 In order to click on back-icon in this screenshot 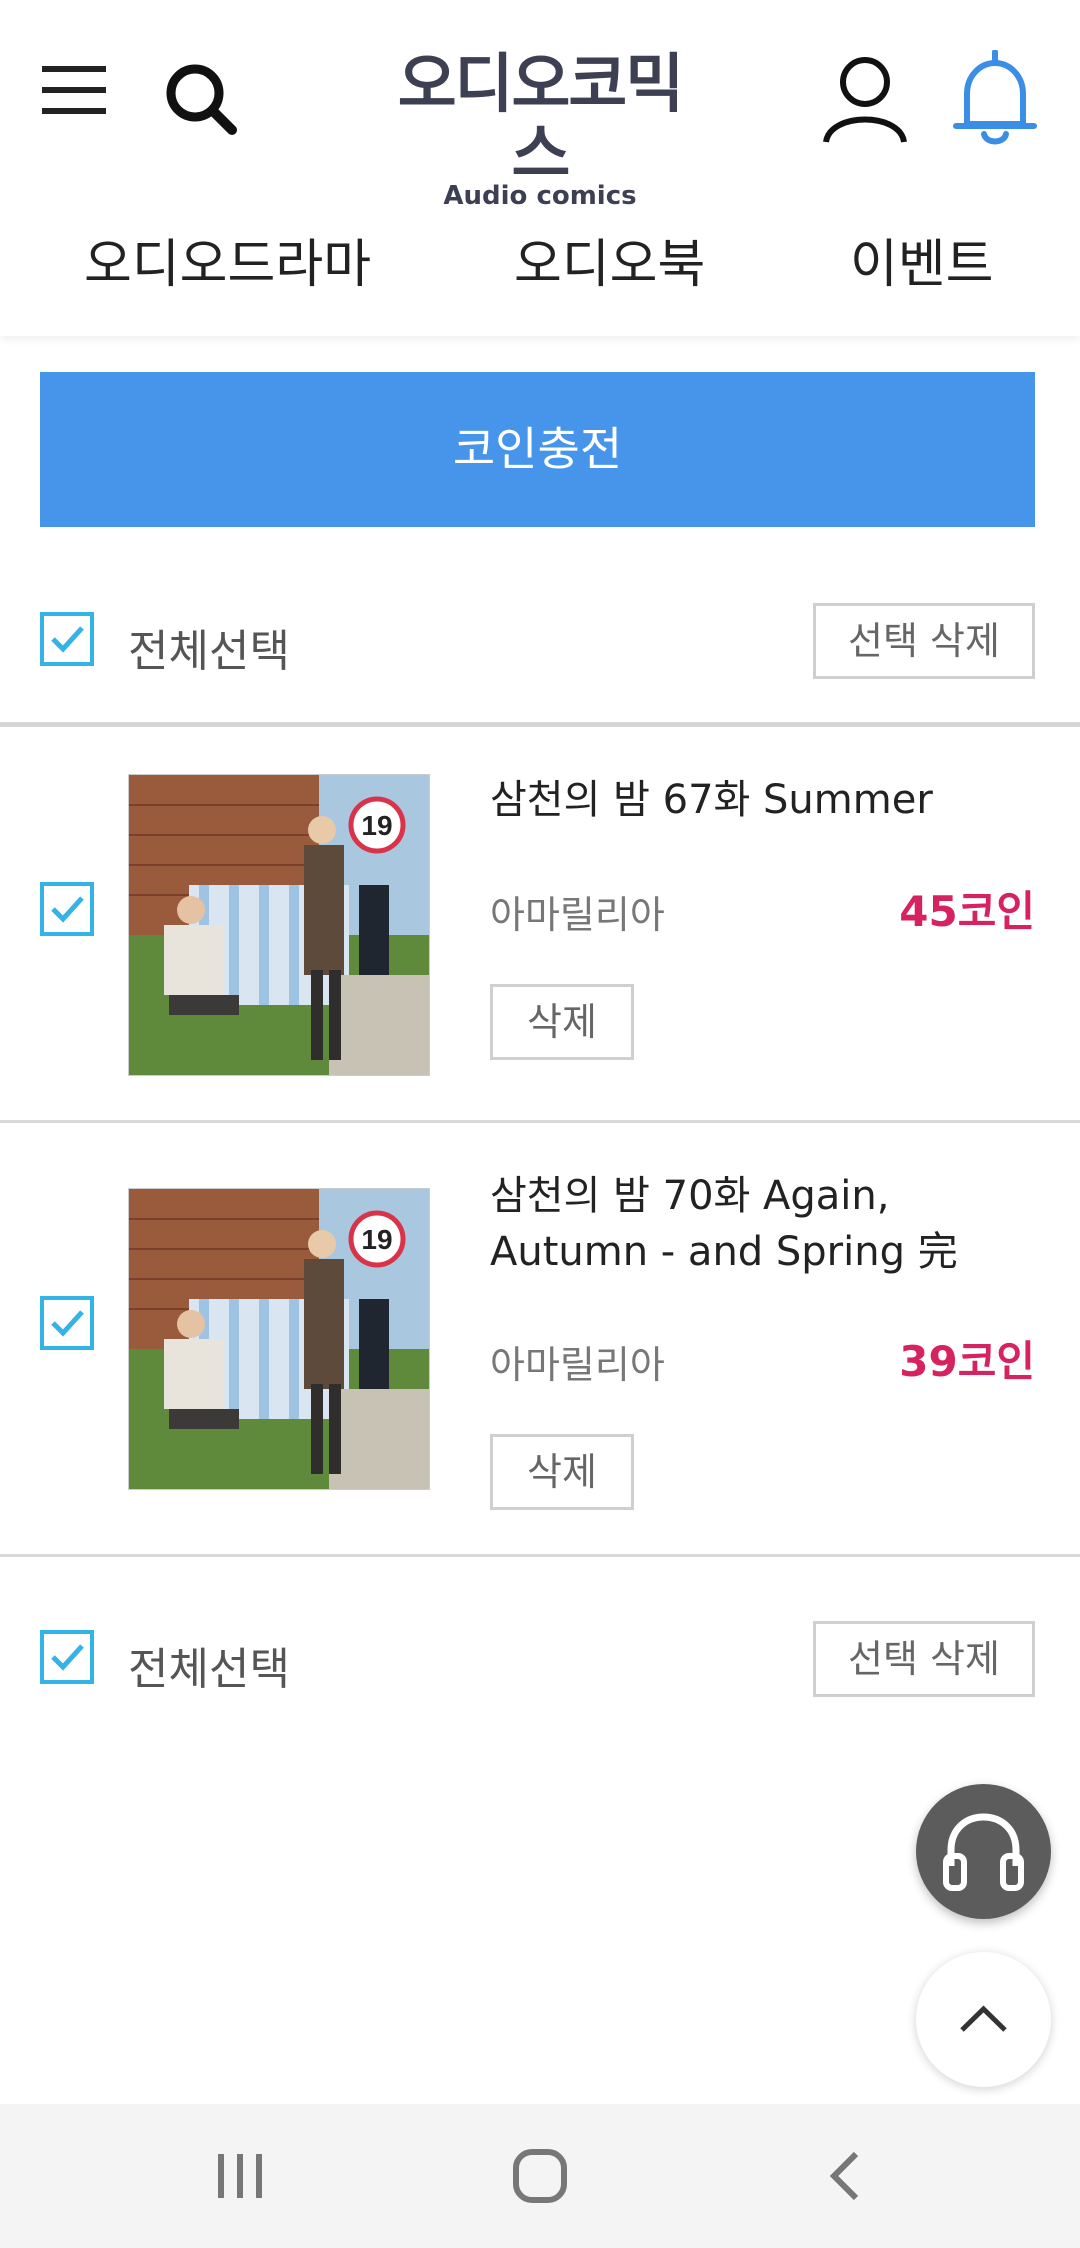, I will do `click(845, 2176)`.